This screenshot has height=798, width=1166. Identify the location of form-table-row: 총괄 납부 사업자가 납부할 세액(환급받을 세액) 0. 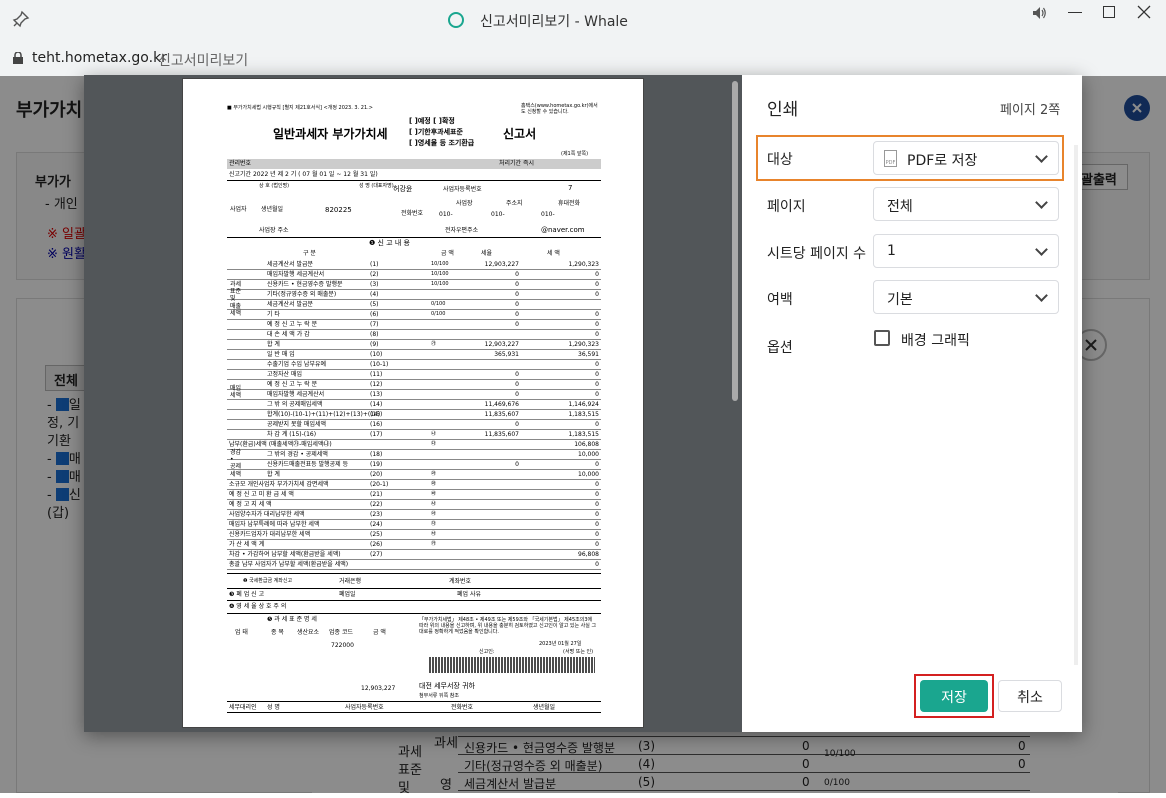
(414, 565).